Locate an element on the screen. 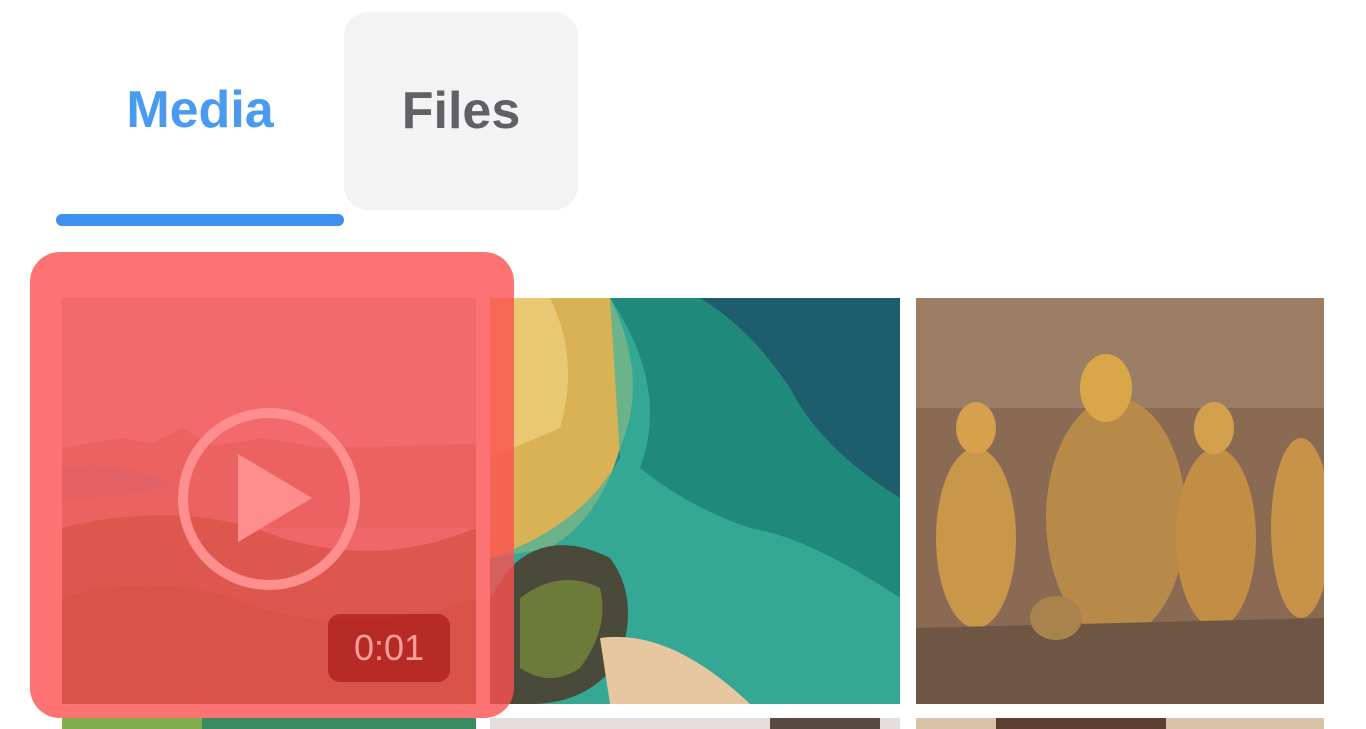 The image size is (1366, 729). video-duration: 0:01 is located at coordinates (389, 647).